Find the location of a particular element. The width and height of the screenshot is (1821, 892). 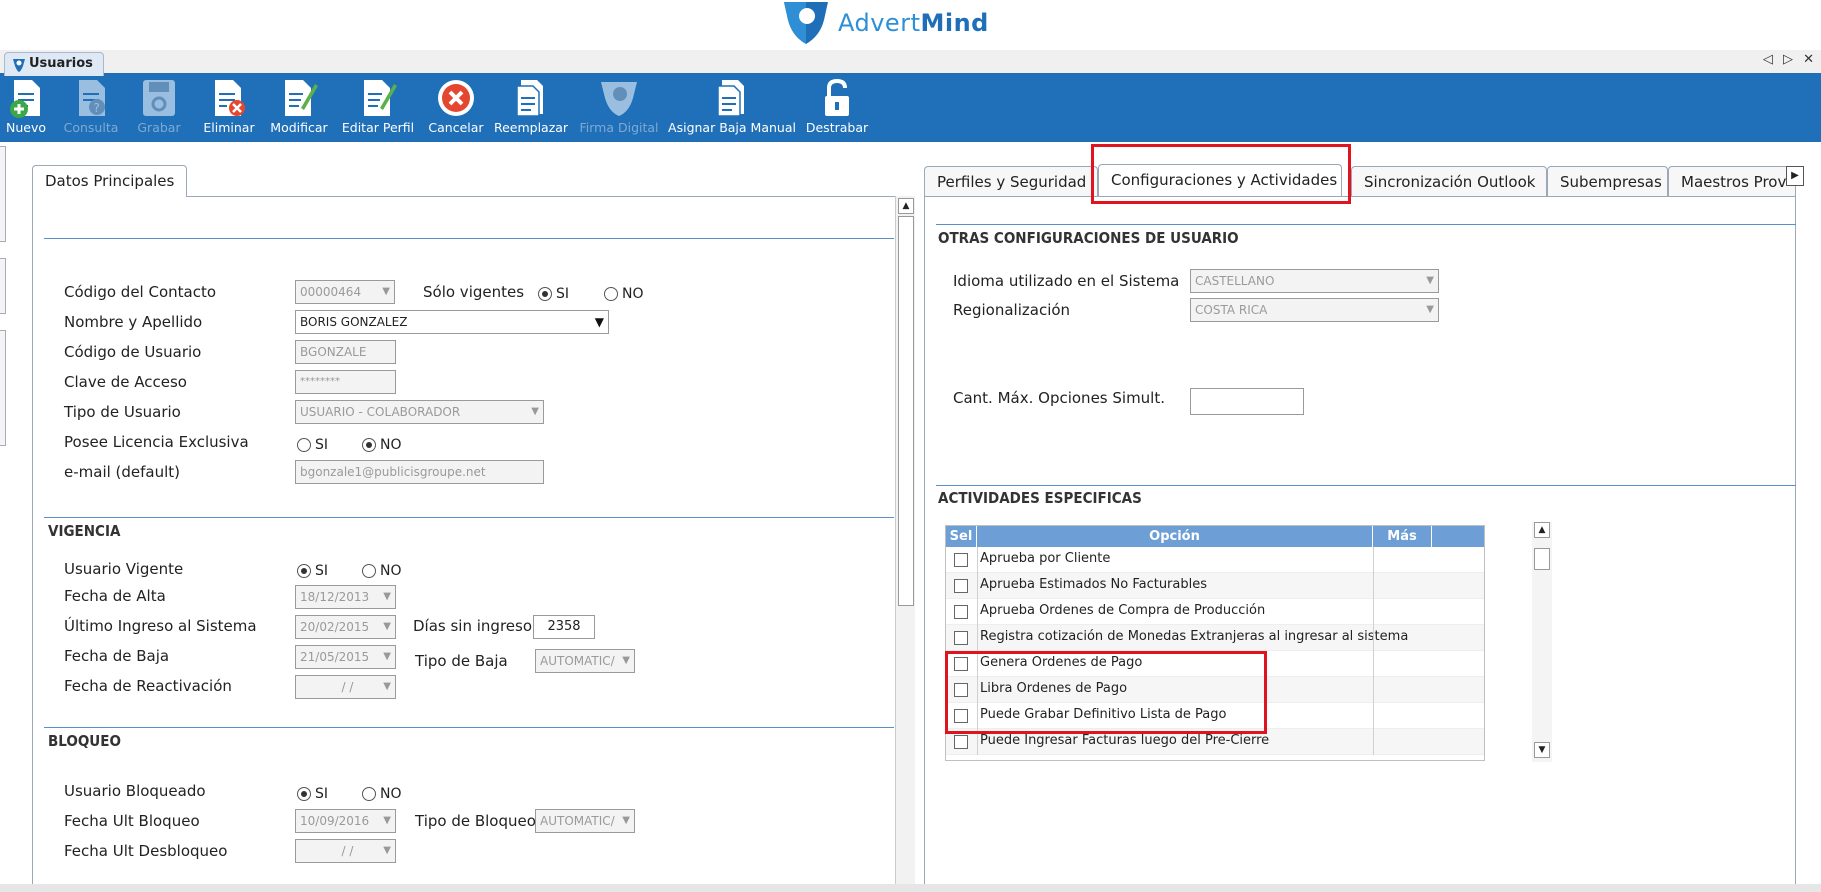

column-header-opcion: Opción is located at coordinates (1175, 536).